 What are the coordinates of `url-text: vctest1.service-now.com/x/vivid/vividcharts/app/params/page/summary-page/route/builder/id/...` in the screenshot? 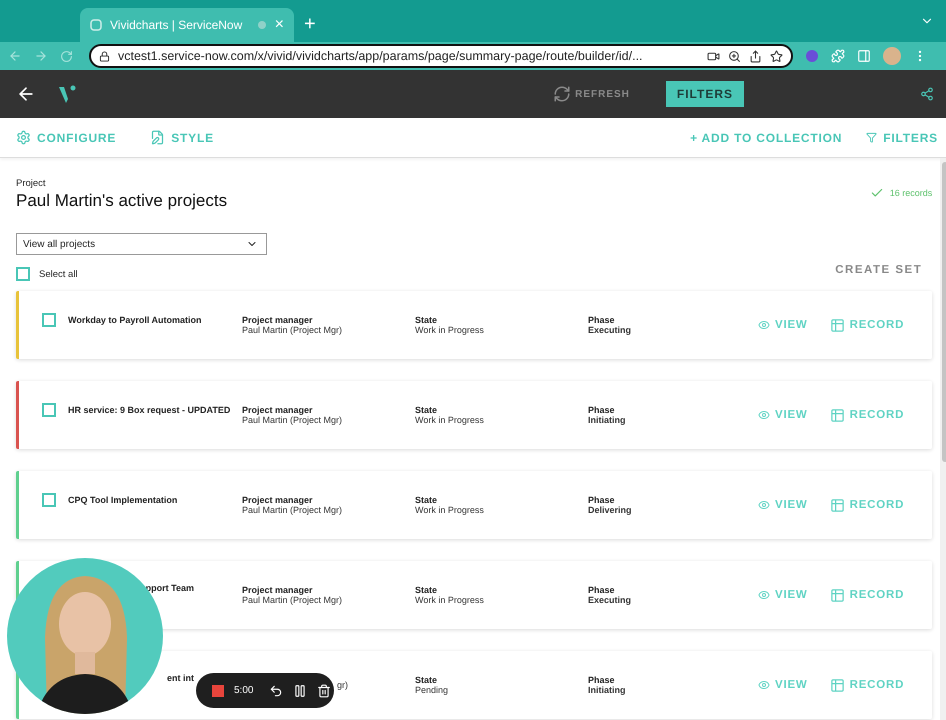 It's located at (381, 56).